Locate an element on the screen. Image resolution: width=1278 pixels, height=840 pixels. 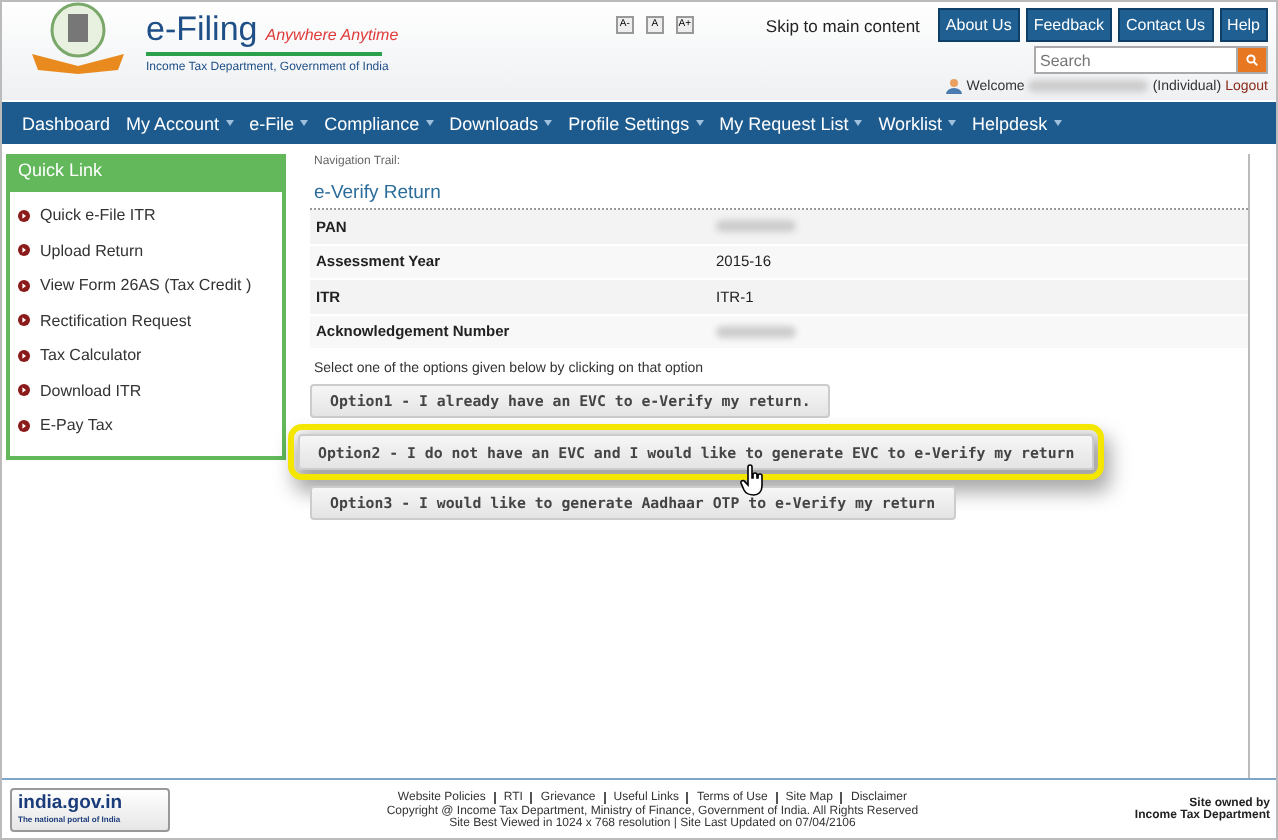
header-button: Help is located at coordinates (1243, 25).